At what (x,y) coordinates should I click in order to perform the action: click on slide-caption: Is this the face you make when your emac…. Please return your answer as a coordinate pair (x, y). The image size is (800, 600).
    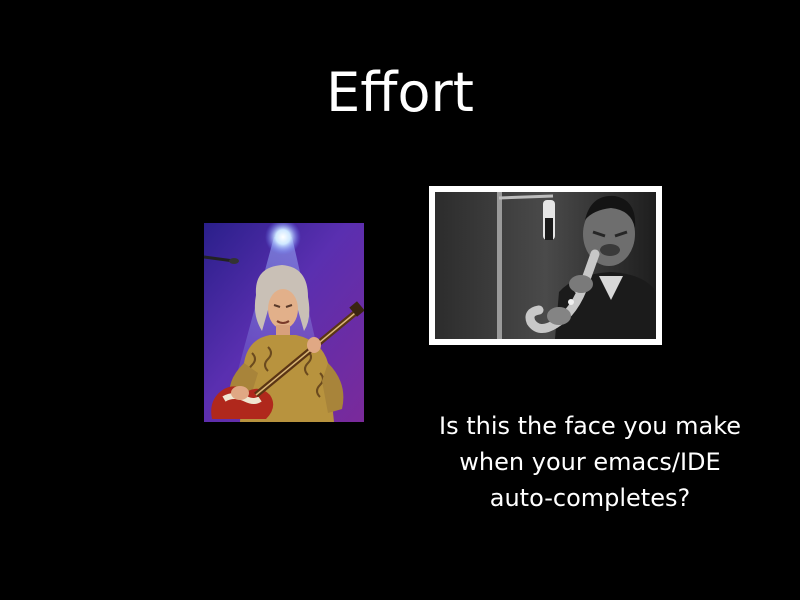
    Looking at the image, I should click on (590, 462).